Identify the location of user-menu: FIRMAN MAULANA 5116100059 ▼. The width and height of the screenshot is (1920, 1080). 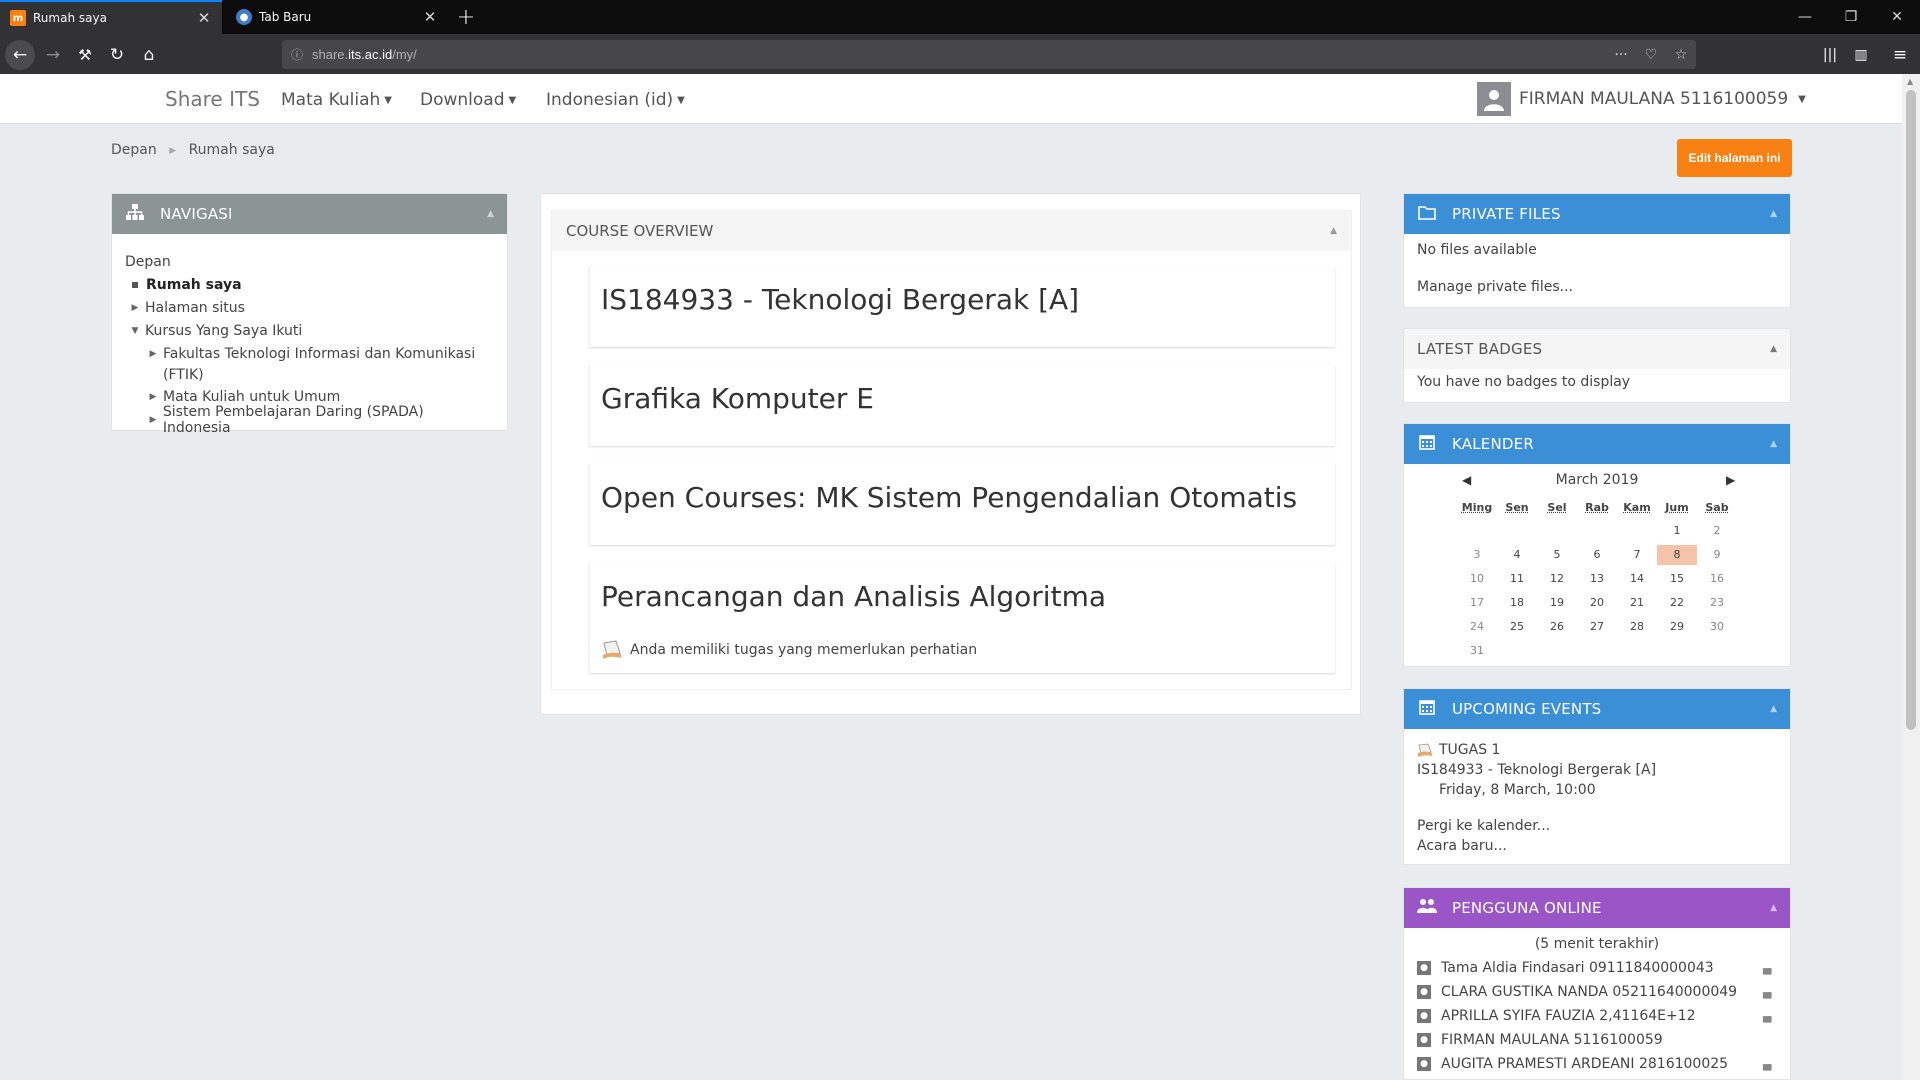
(1641, 99).